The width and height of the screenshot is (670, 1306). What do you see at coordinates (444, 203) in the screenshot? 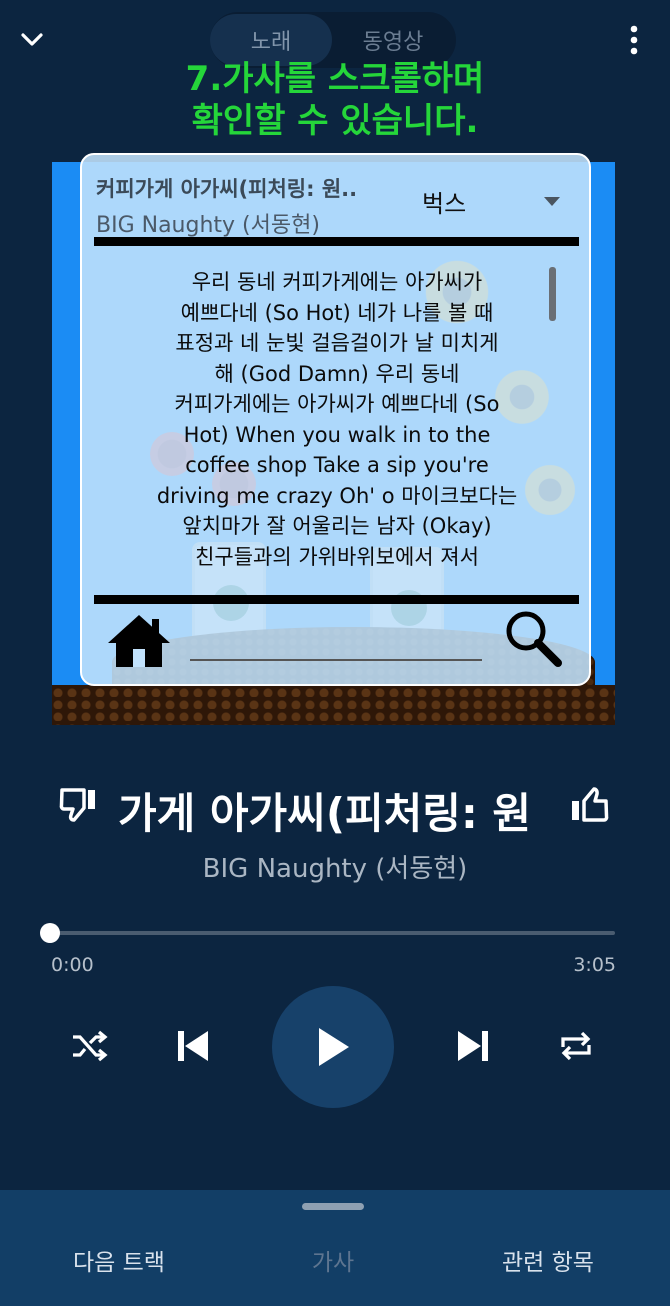
I see `lyrics-source-value: 벅스` at bounding box center [444, 203].